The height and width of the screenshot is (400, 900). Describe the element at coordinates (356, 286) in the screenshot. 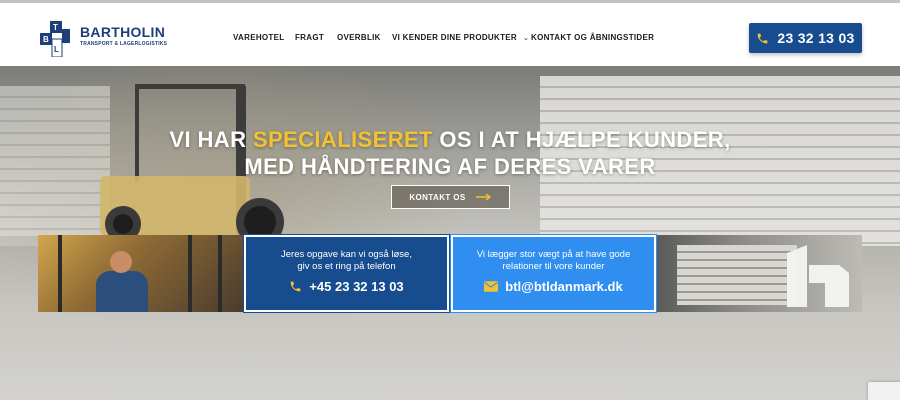

I see `phone-tile-number: +45 23 32 13 03` at that location.